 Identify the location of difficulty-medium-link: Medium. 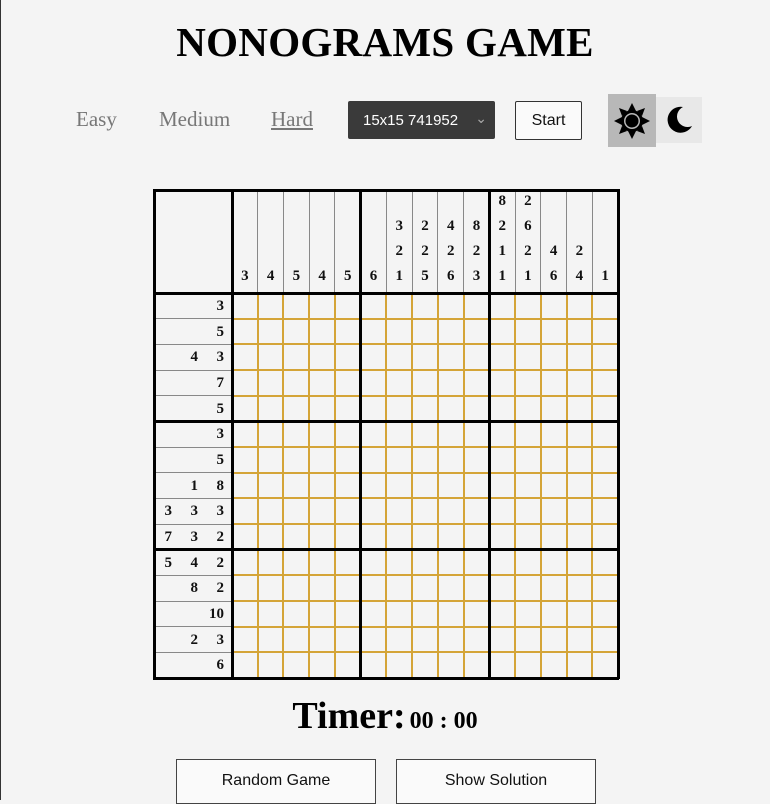
(194, 119).